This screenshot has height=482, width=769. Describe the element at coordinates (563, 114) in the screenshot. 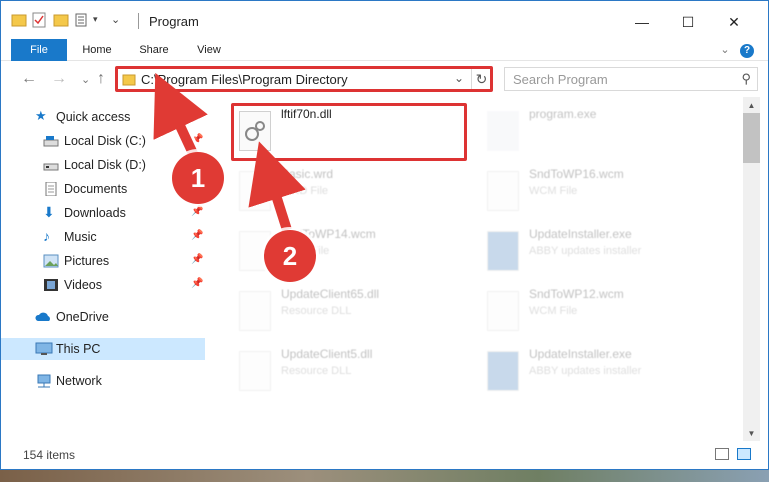

I see `file-name: program.exe` at that location.